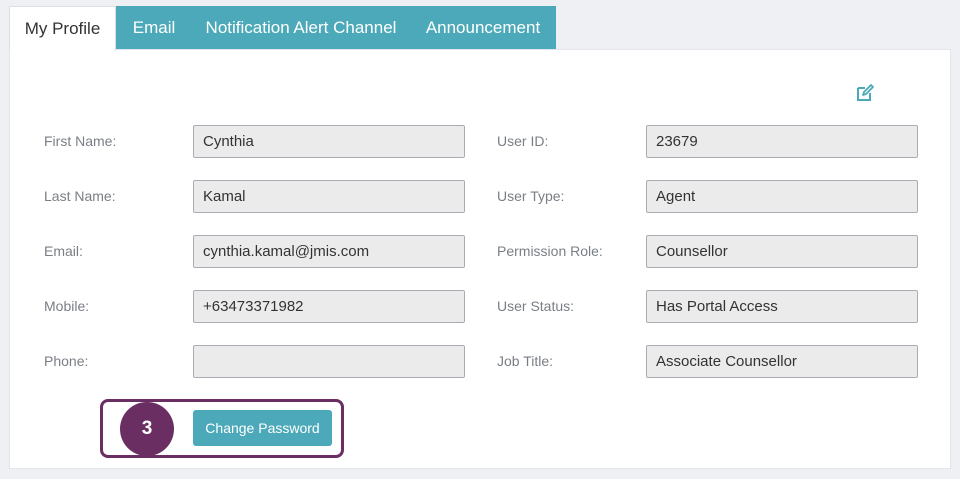  Describe the element at coordinates (536, 306) in the screenshot. I see `user-status-label: User Status:` at that location.